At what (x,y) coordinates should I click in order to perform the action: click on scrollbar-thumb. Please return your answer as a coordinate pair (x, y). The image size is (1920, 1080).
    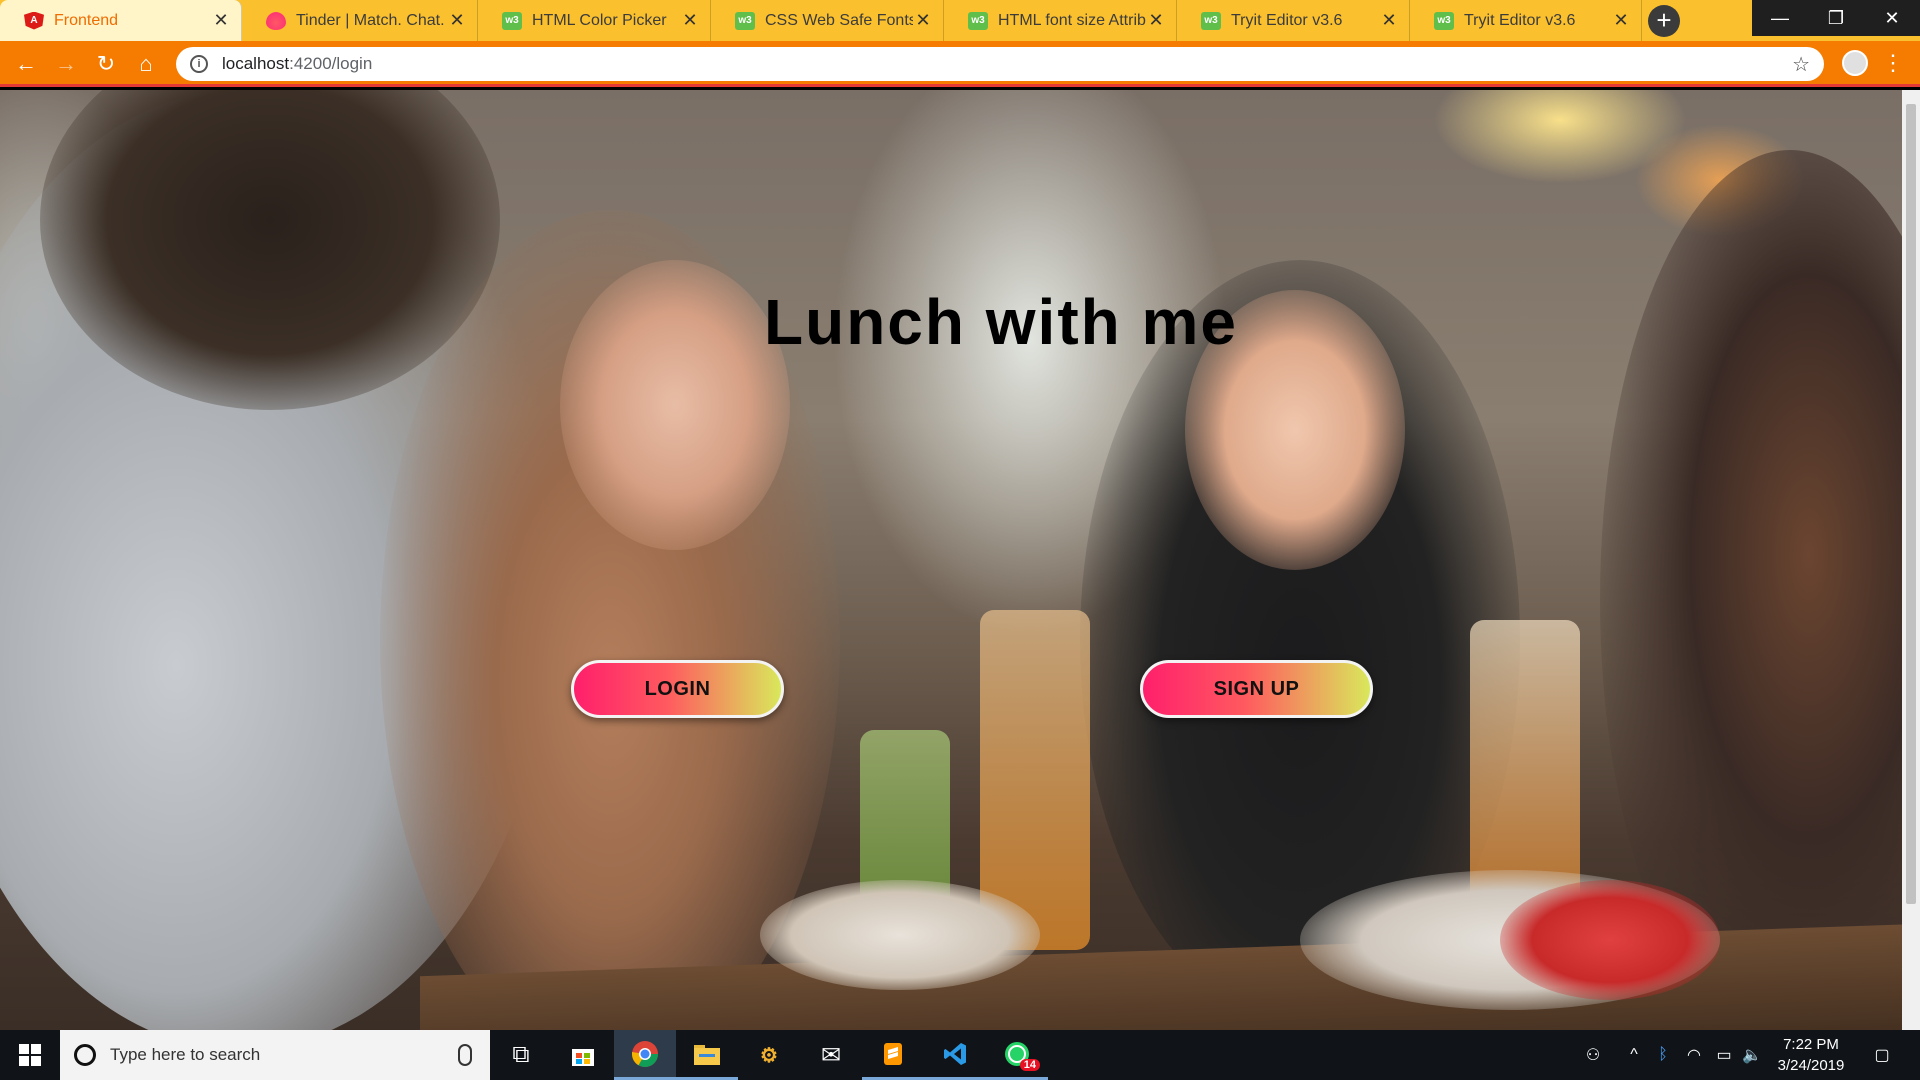
    Looking at the image, I should click on (1911, 504).